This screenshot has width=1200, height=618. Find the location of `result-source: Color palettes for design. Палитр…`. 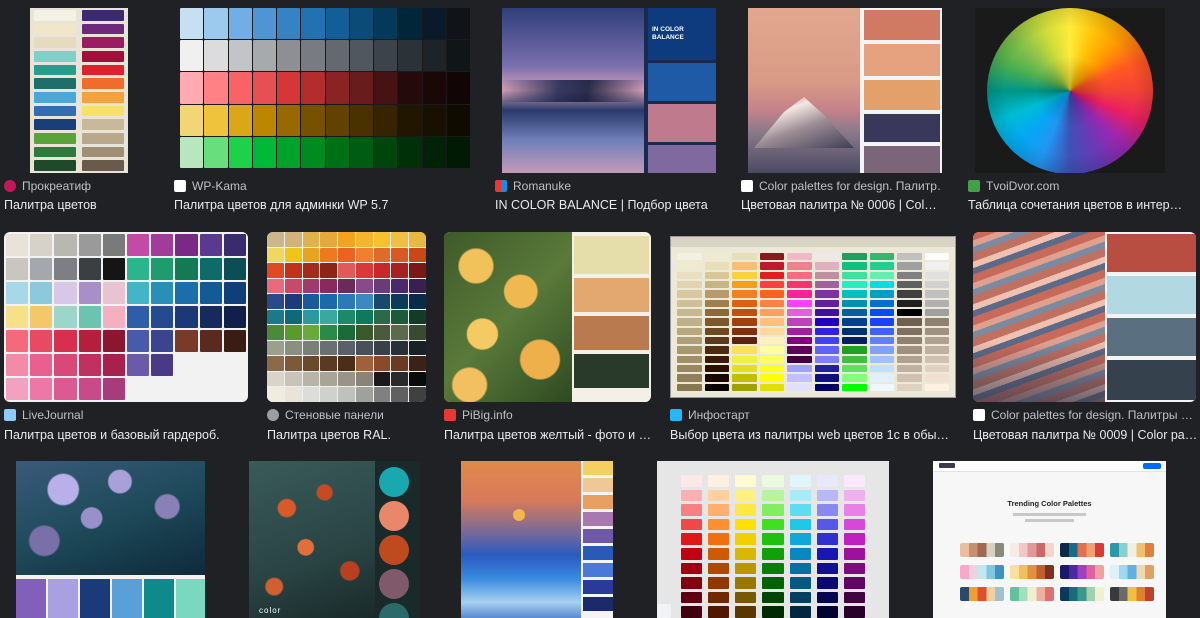

result-source: Color palettes for design. Палитр… is located at coordinates (841, 186).